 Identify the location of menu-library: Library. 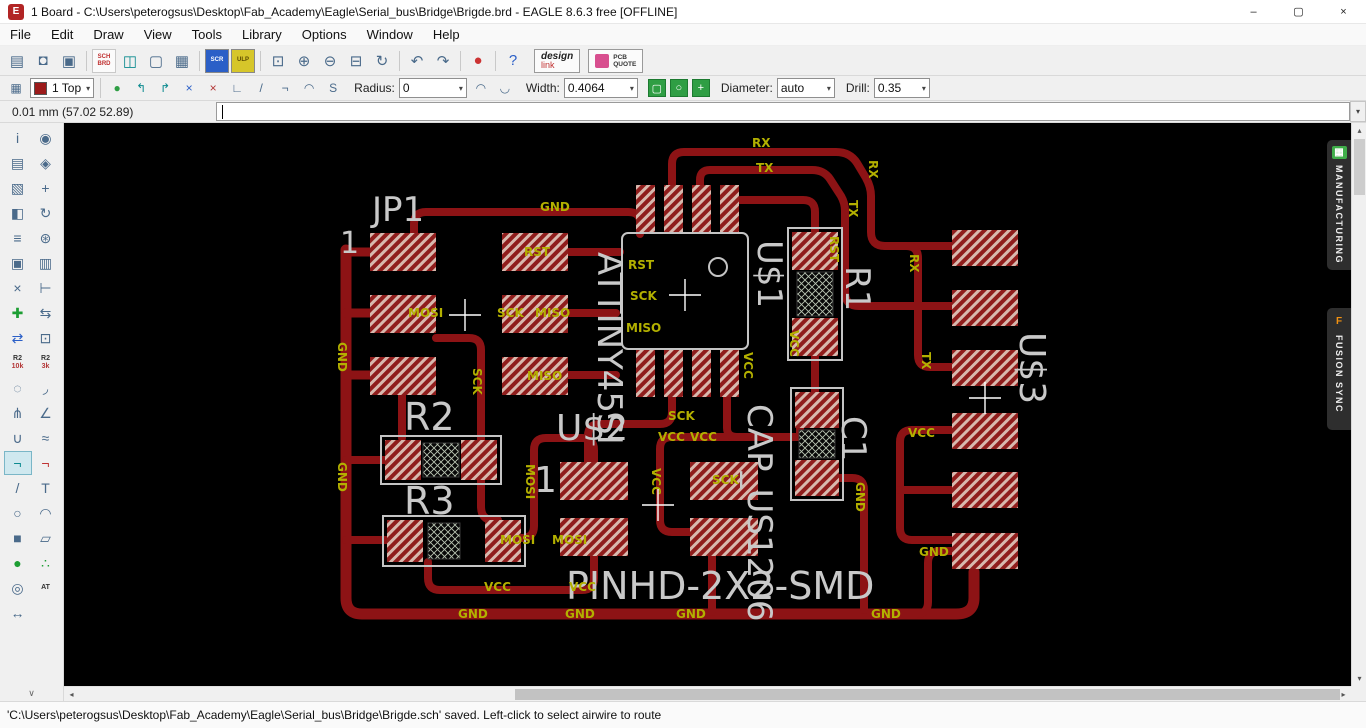
(262, 34).